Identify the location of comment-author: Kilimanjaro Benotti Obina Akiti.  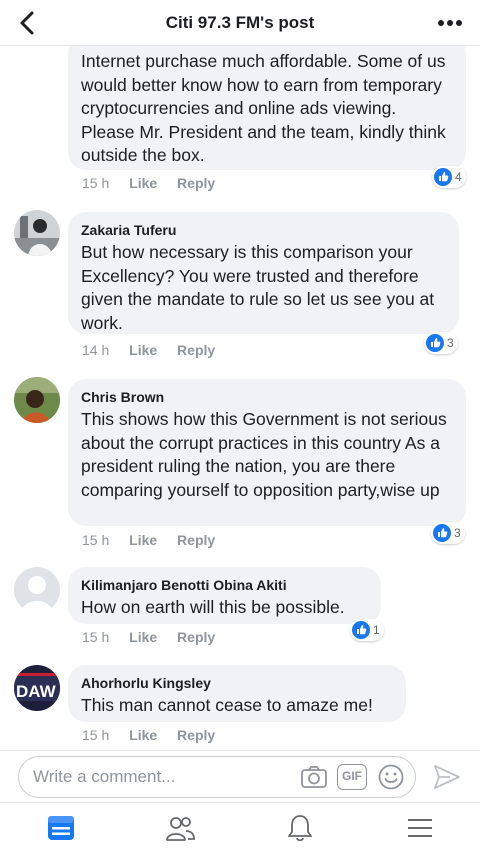
(224, 585).